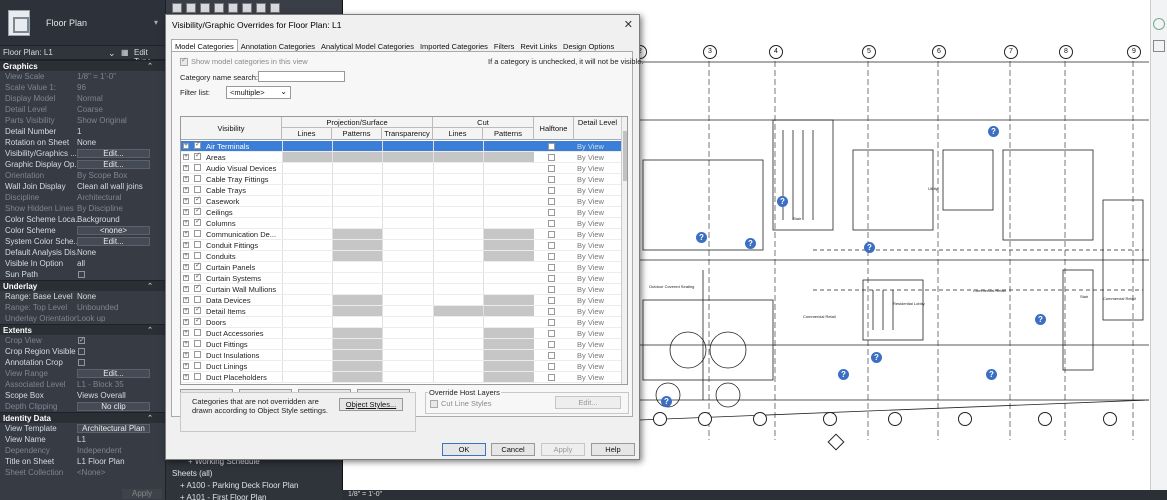 The image size is (1167, 500). Describe the element at coordinates (117, 395) in the screenshot. I see `property-value: Views Overall` at that location.